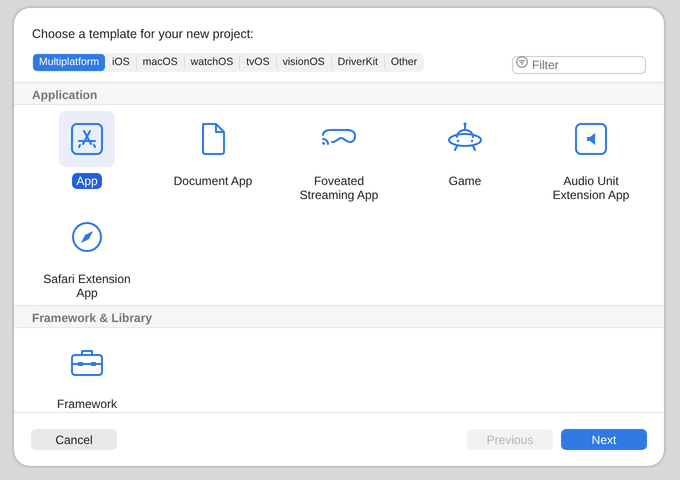  What do you see at coordinates (339, 317) in the screenshot?
I see `section-header: Framework & Library` at bounding box center [339, 317].